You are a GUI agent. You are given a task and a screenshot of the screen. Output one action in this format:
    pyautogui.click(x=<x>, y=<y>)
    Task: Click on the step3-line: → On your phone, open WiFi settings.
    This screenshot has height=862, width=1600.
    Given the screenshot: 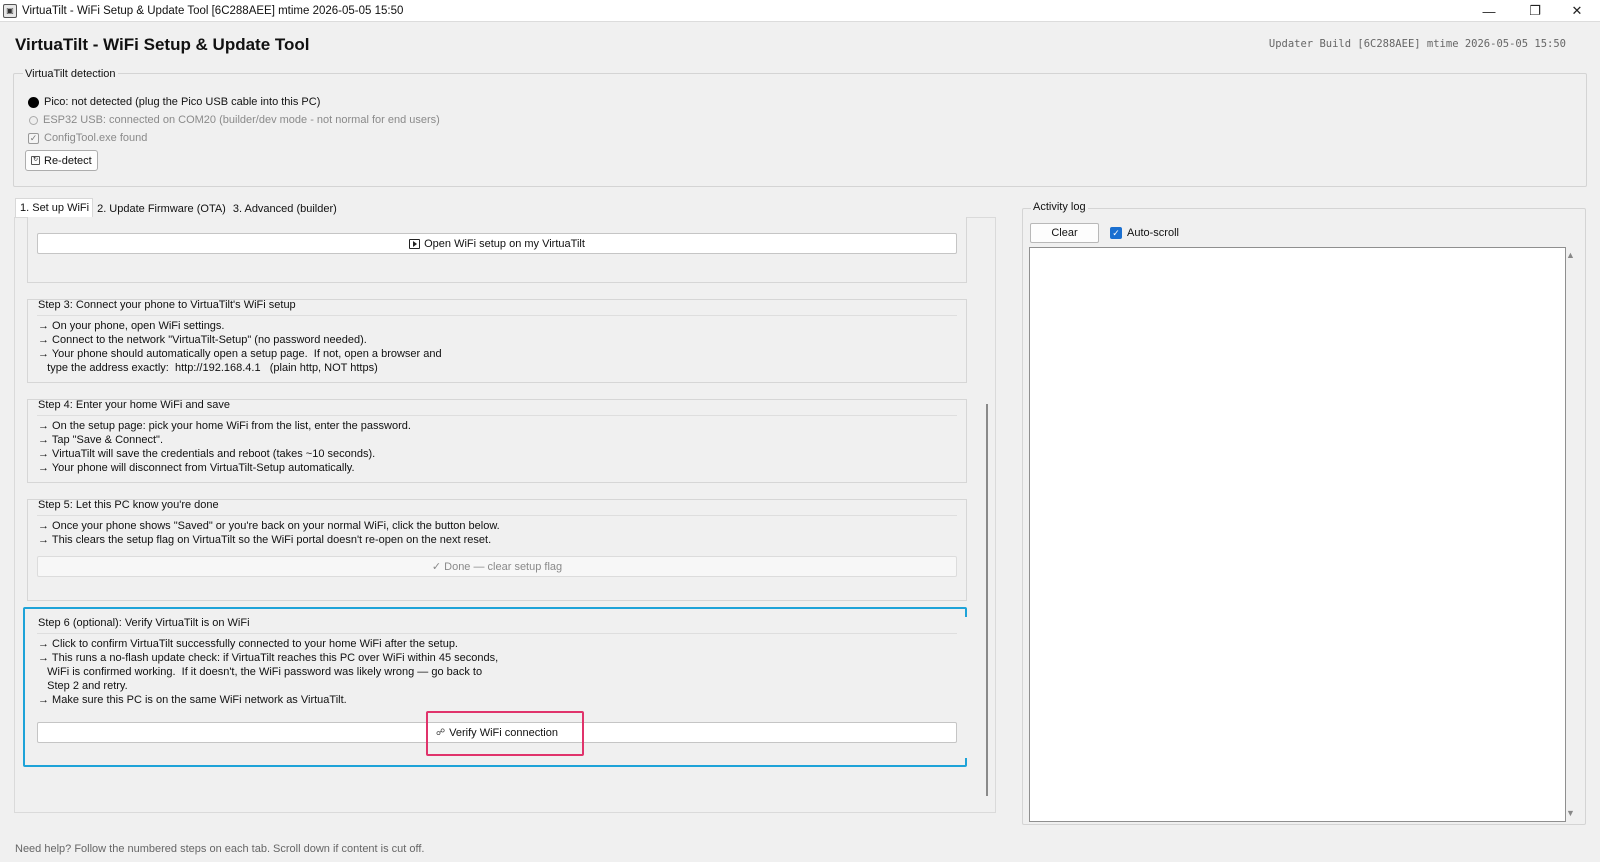 What is the action you would take?
    pyautogui.click(x=131, y=326)
    